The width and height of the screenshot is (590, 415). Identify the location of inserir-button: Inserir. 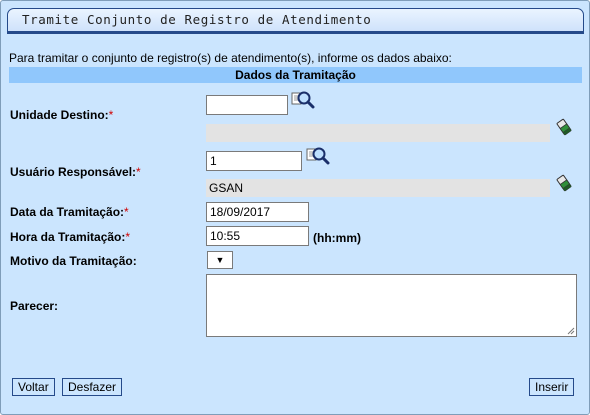
(552, 387).